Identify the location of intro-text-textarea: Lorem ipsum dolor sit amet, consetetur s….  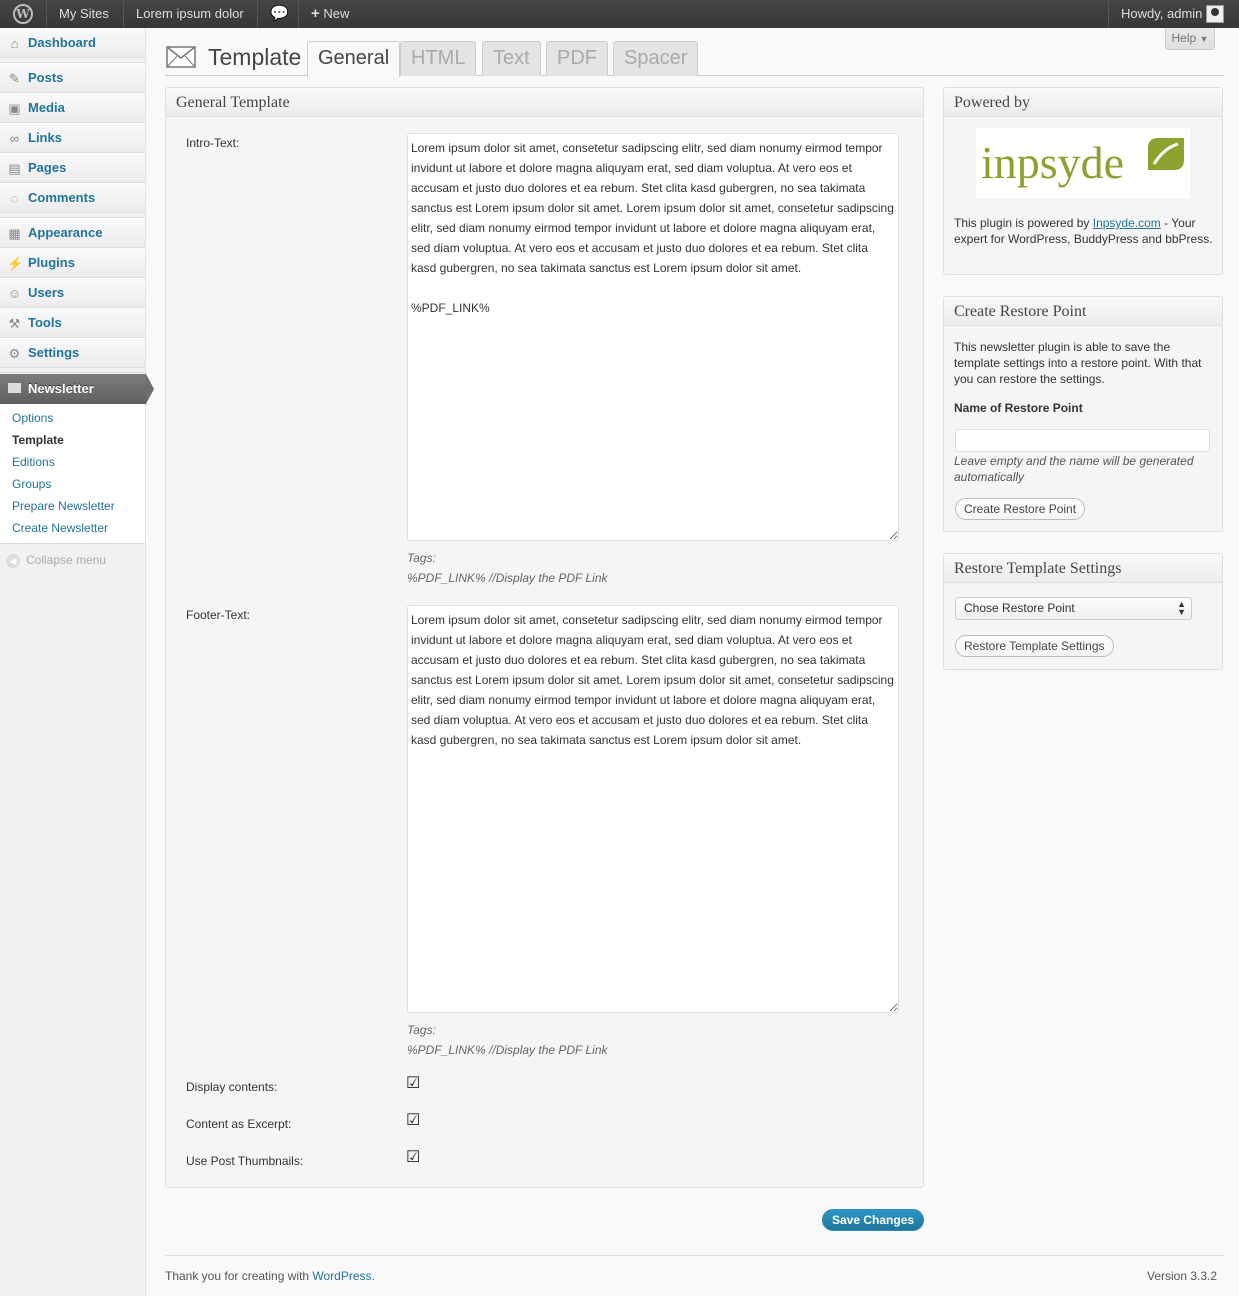
(653, 337).